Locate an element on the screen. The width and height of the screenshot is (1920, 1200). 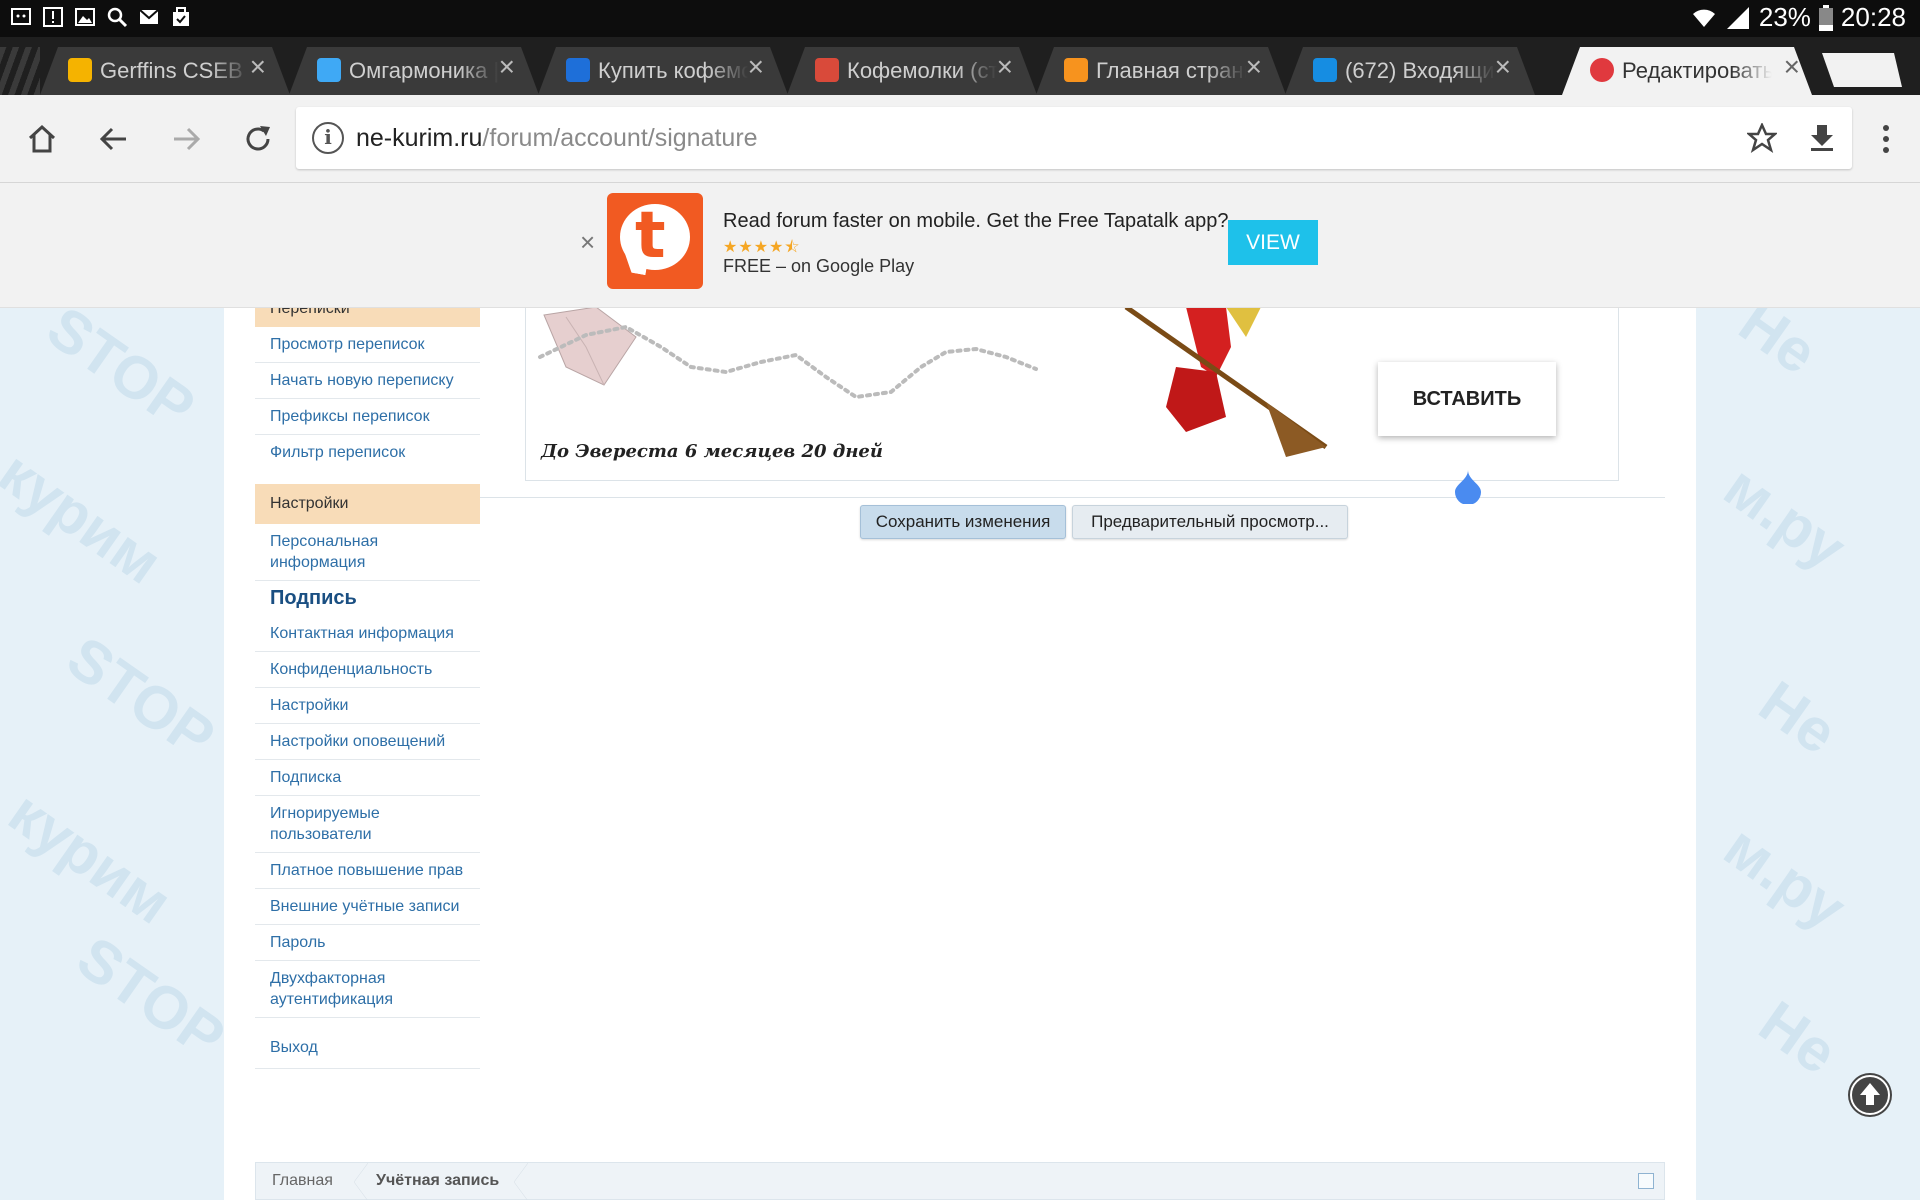
watermark-text: курим is located at coordinates (87, 517).